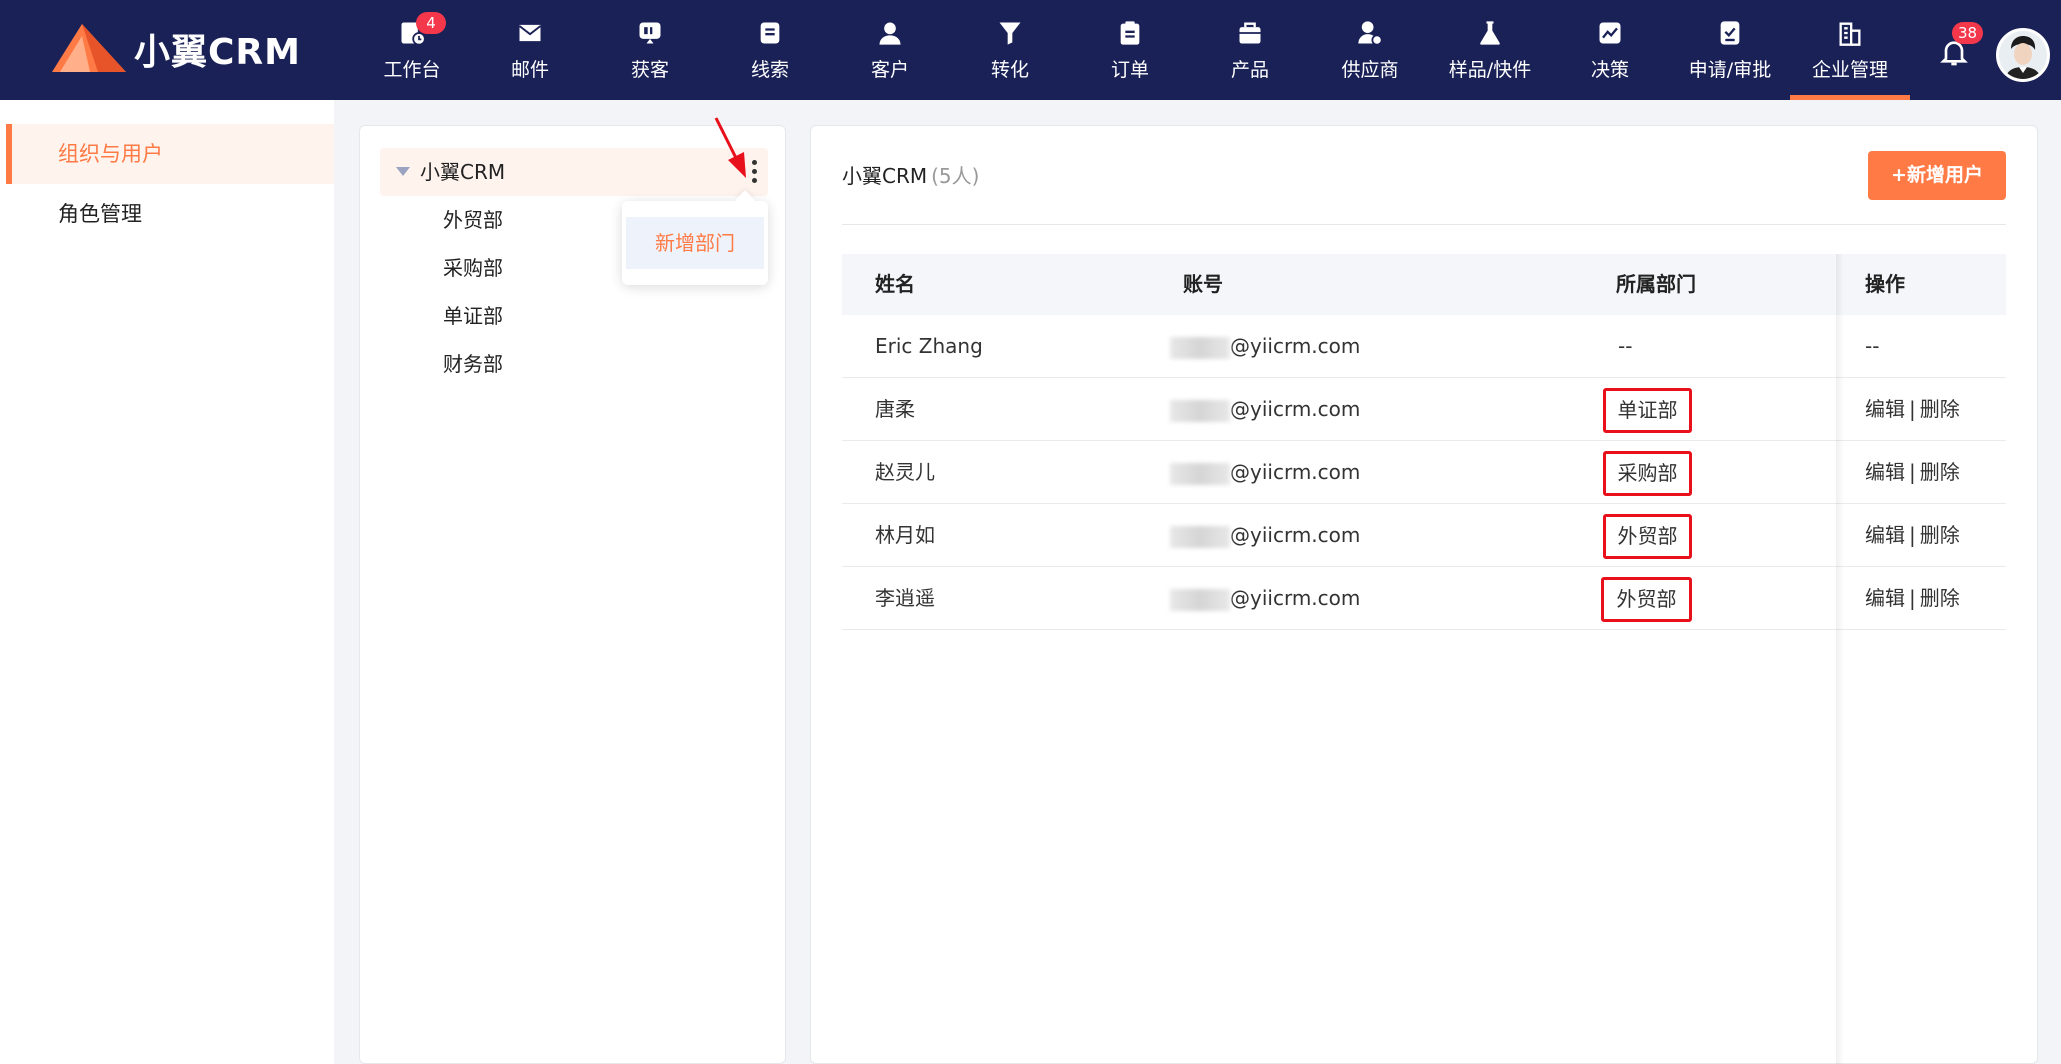 The height and width of the screenshot is (1064, 2061). I want to click on logo-text: 小翼CRM, so click(217, 52).